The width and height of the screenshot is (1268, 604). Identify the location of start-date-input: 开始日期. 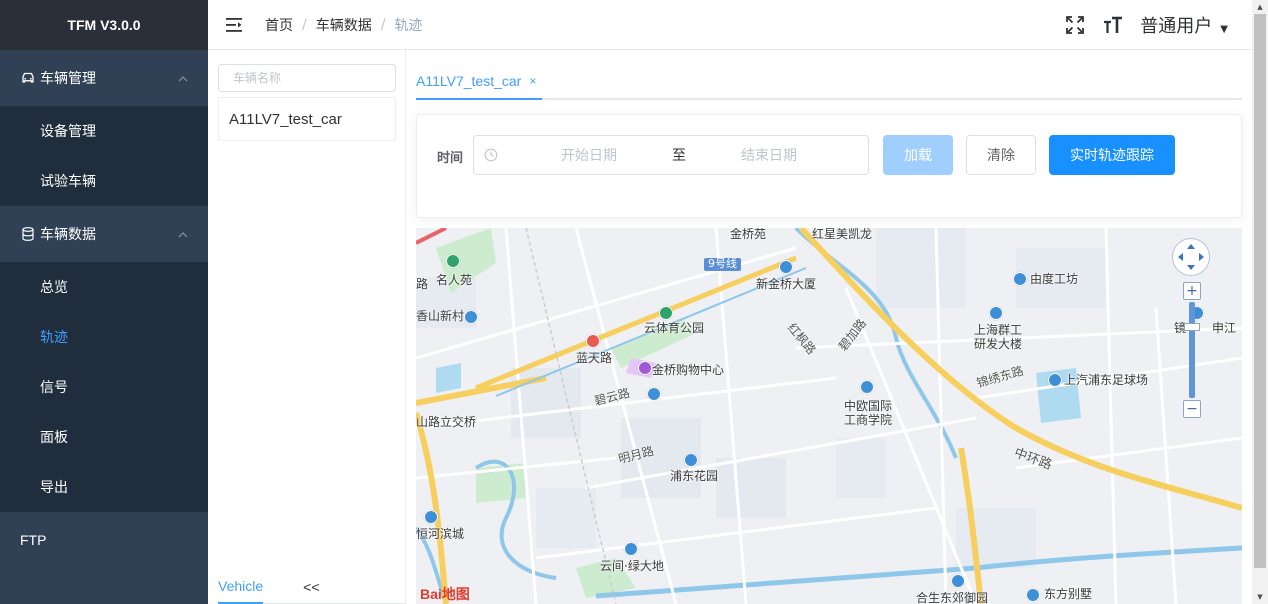
(589, 155).